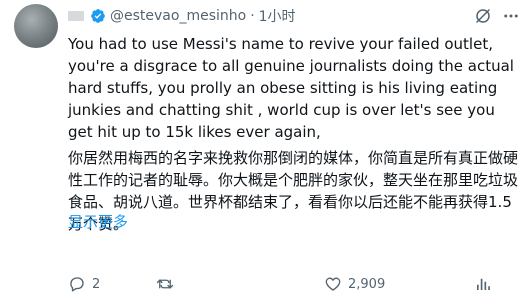  I want to click on display-name-redacted, so click(76, 16).